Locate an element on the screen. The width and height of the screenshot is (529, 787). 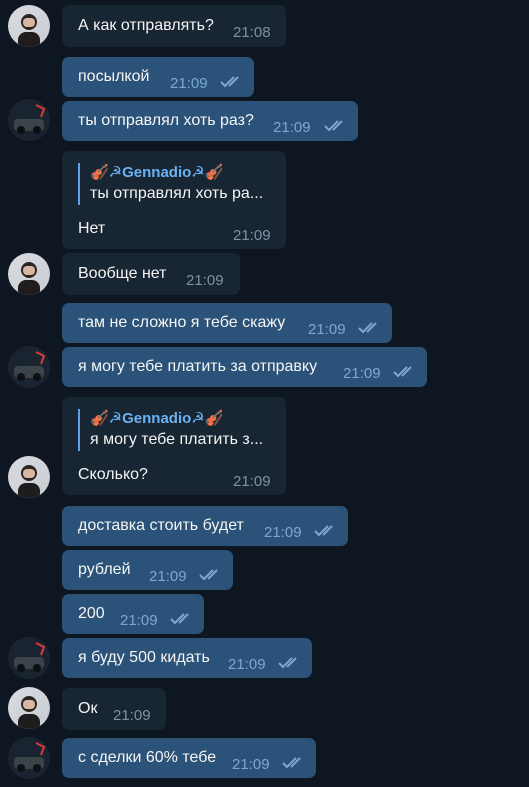
message-text: Нет is located at coordinates (92, 228).